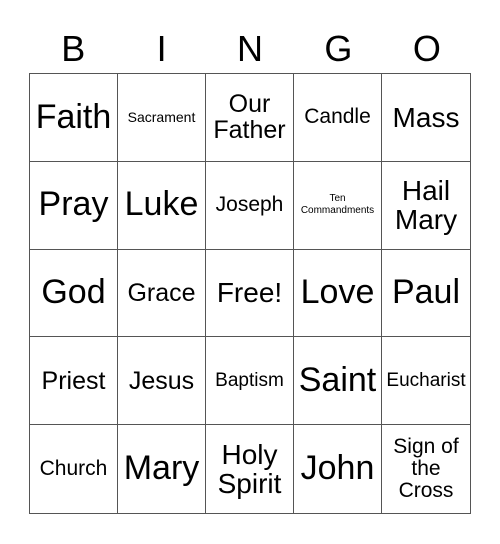 This screenshot has width=500, height=544. I want to click on bingo-cell: God, so click(74, 293).